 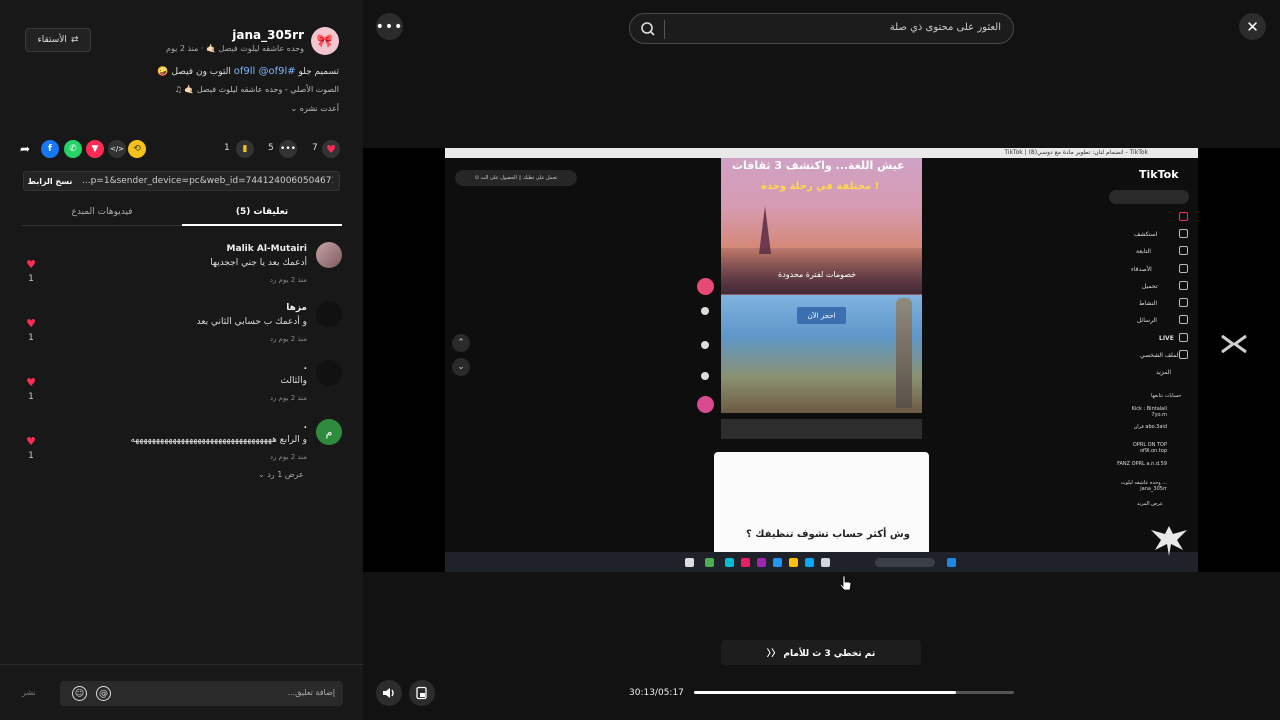 I want to click on embed-icon: </>, so click(x=117, y=149).